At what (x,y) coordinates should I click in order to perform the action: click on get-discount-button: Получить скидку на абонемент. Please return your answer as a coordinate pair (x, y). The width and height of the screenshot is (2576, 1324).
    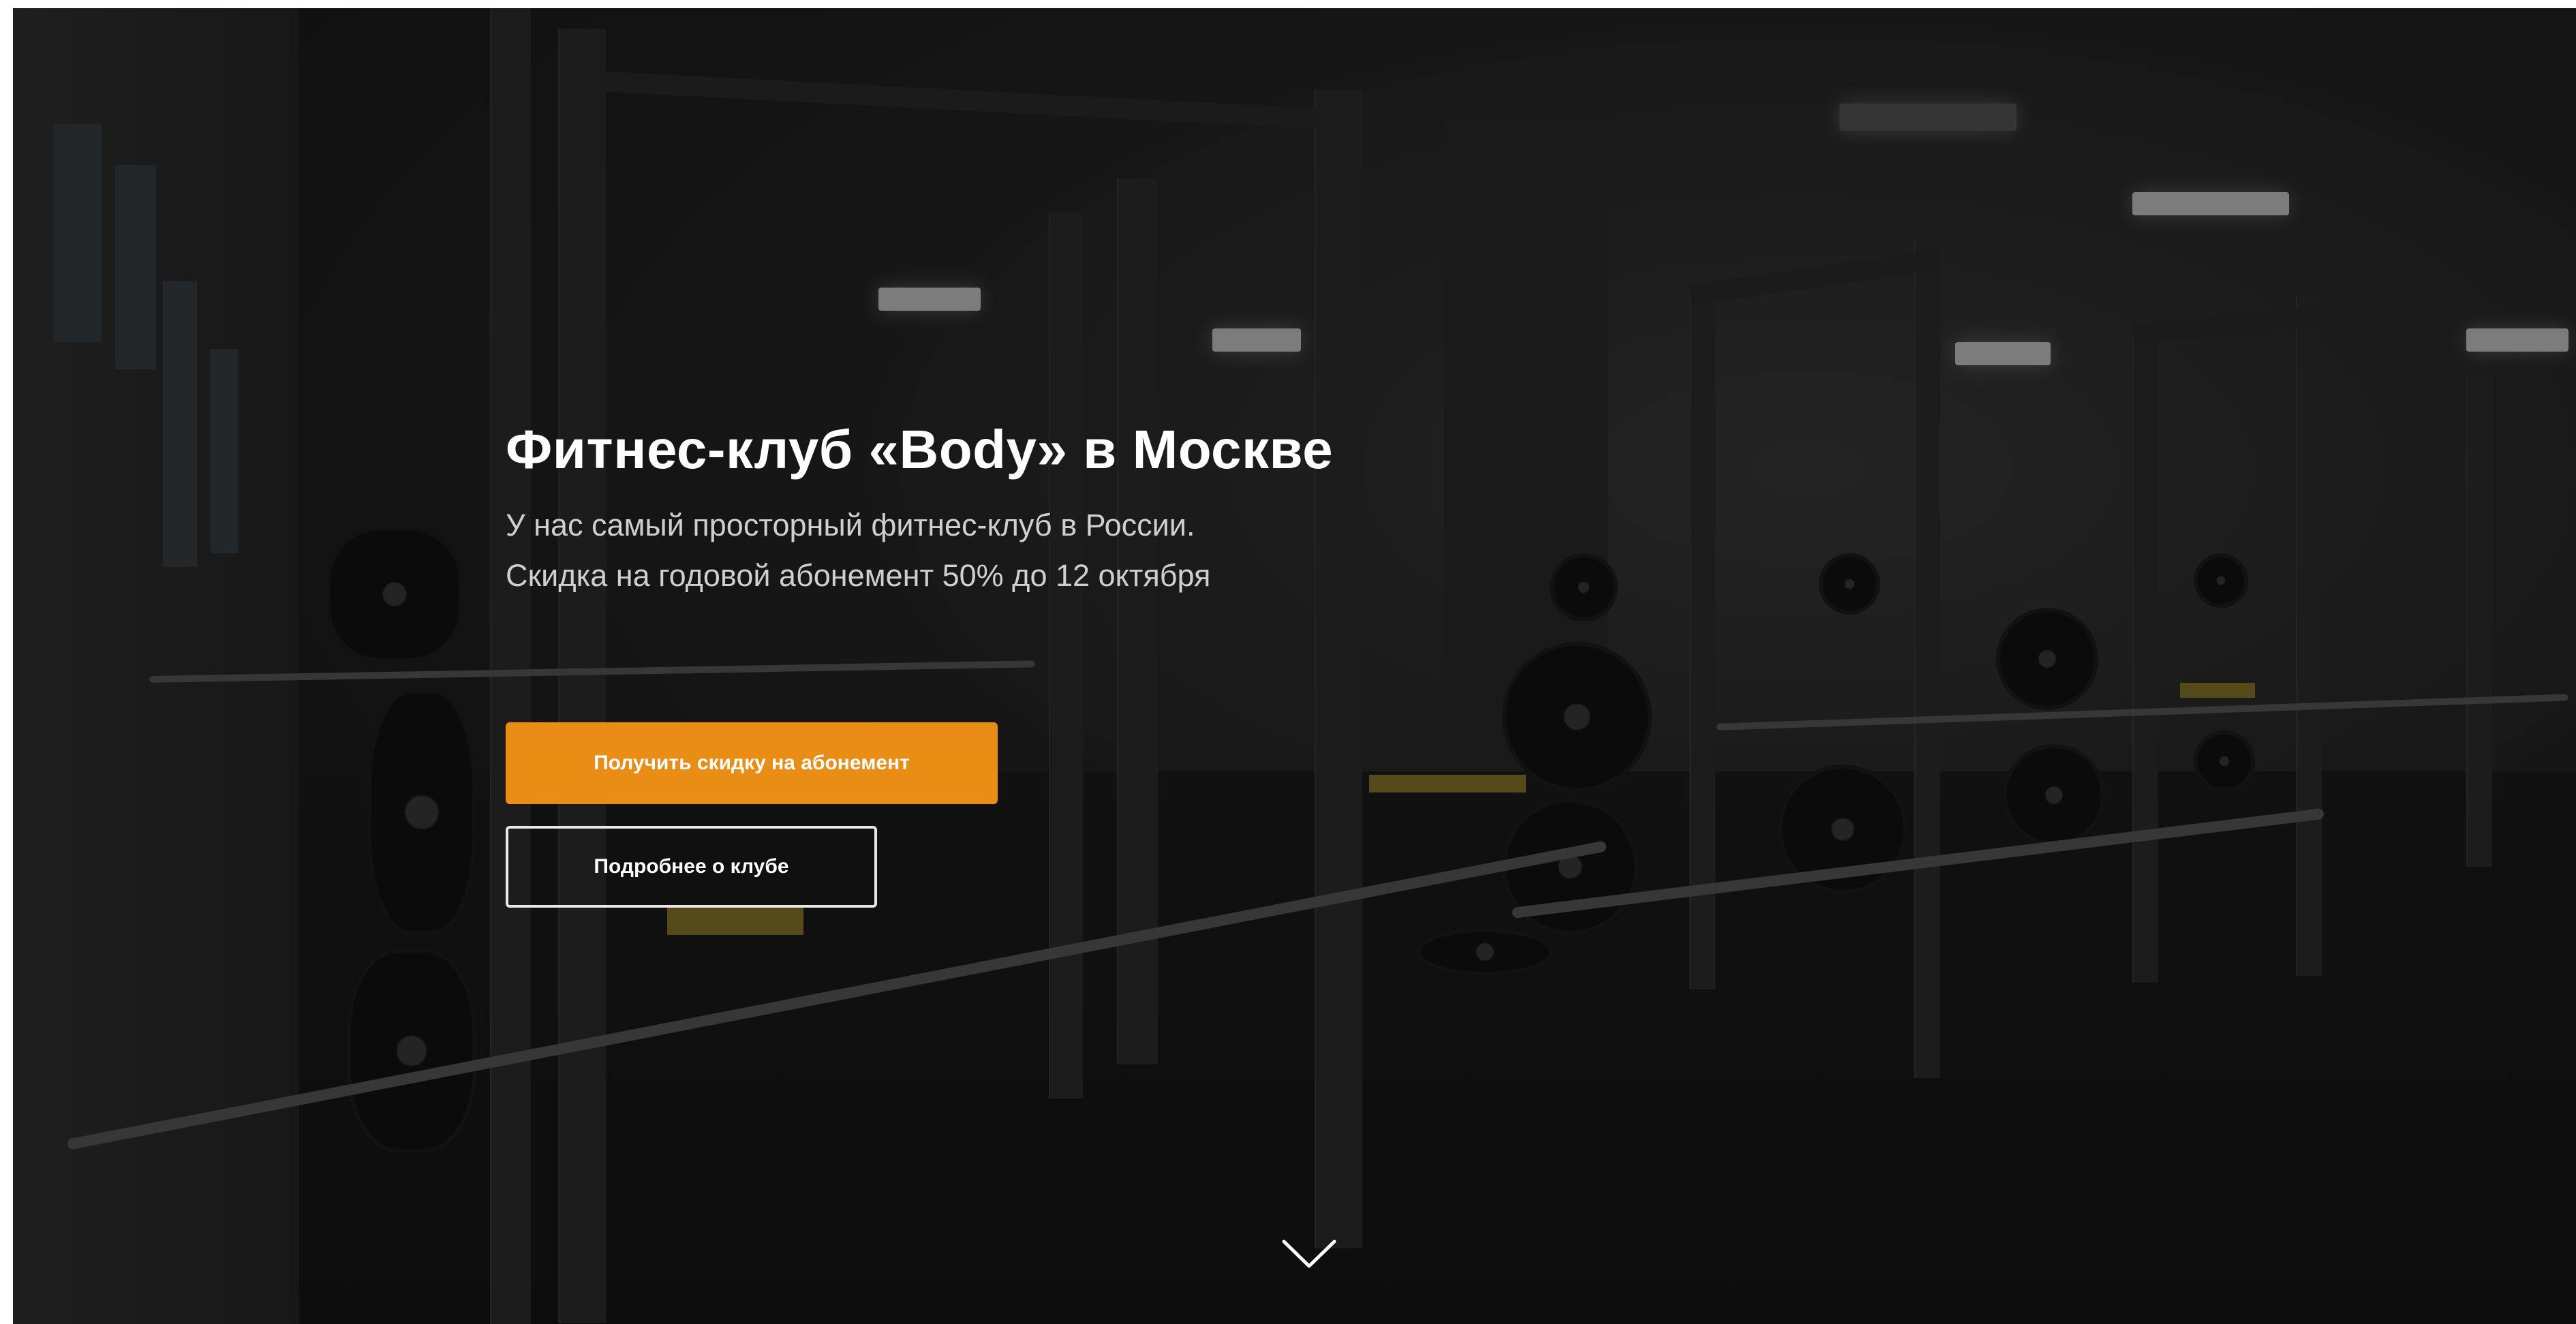
    Looking at the image, I should click on (752, 763).